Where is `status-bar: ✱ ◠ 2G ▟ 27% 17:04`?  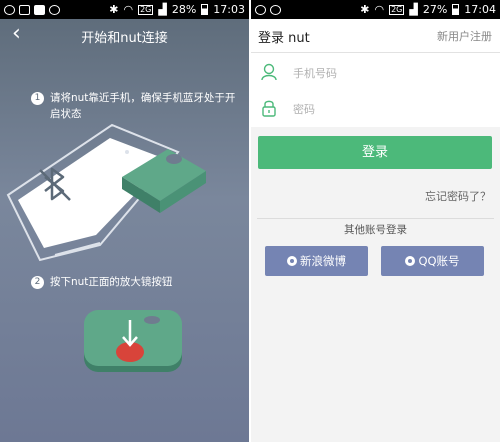 status-bar: ✱ ◠ 2G ▟ 27% 17:04 is located at coordinates (375, 9).